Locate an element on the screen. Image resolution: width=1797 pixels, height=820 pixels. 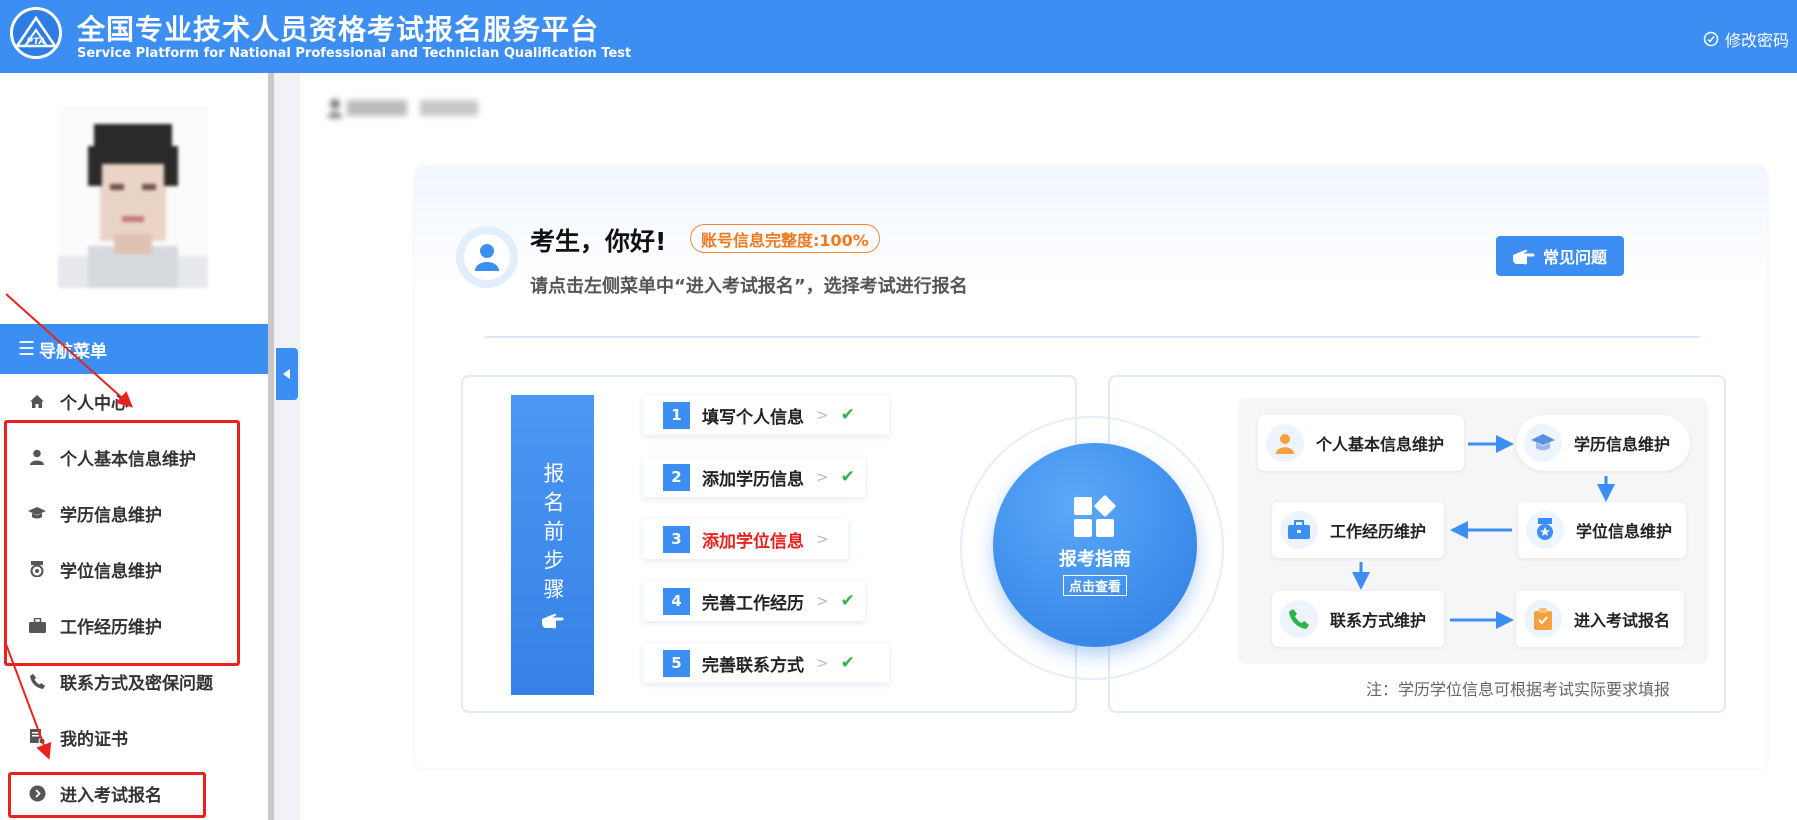
greeting: 考生，你好! is located at coordinates (598, 241).